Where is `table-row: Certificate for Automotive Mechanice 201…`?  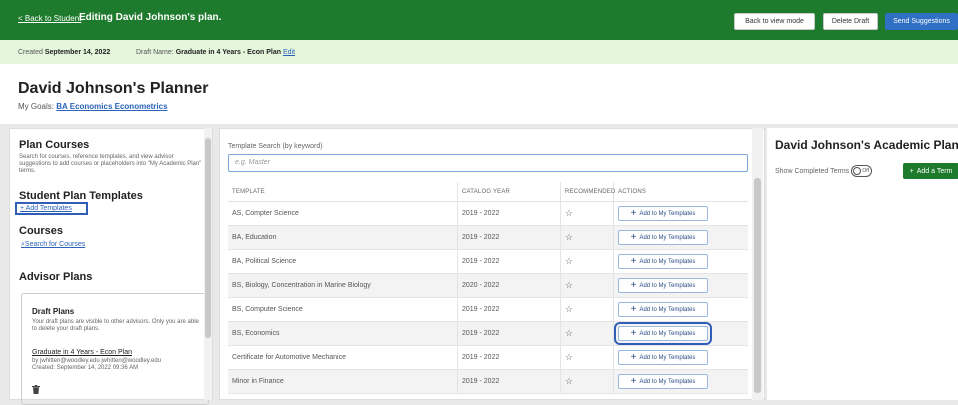 table-row: Certificate for Automotive Mechanice 201… is located at coordinates (488, 358).